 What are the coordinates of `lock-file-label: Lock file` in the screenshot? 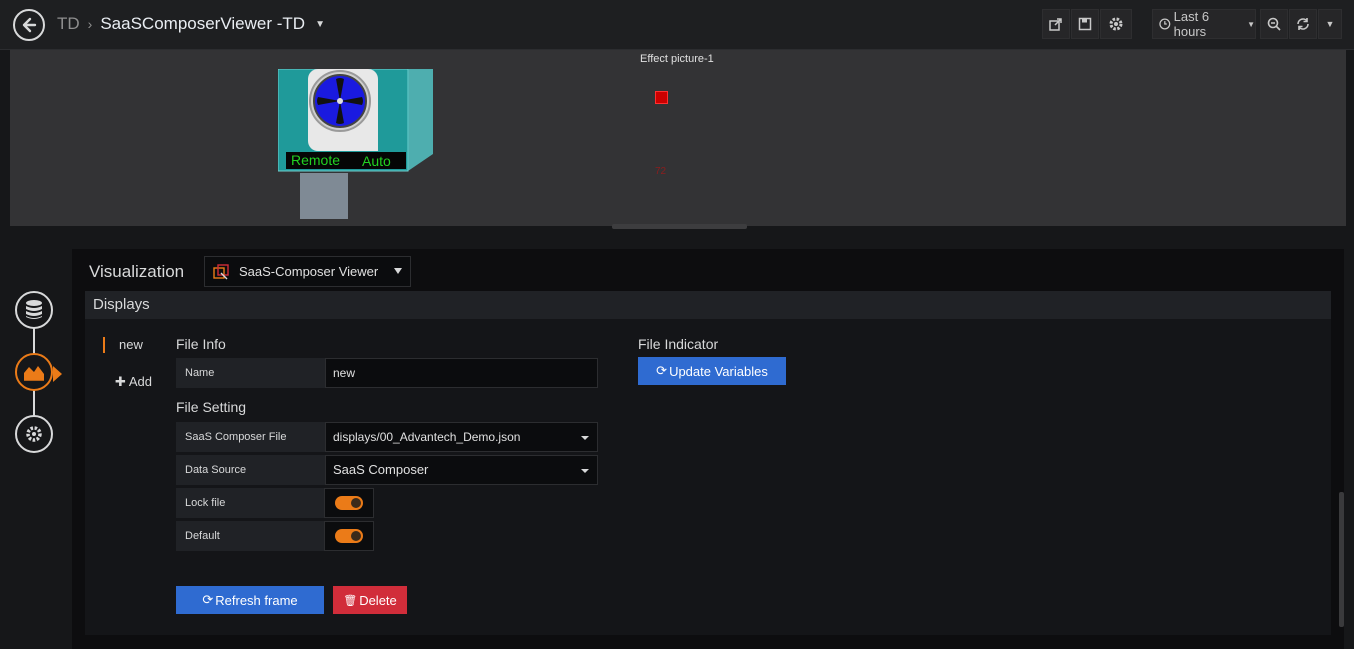 It's located at (250, 503).